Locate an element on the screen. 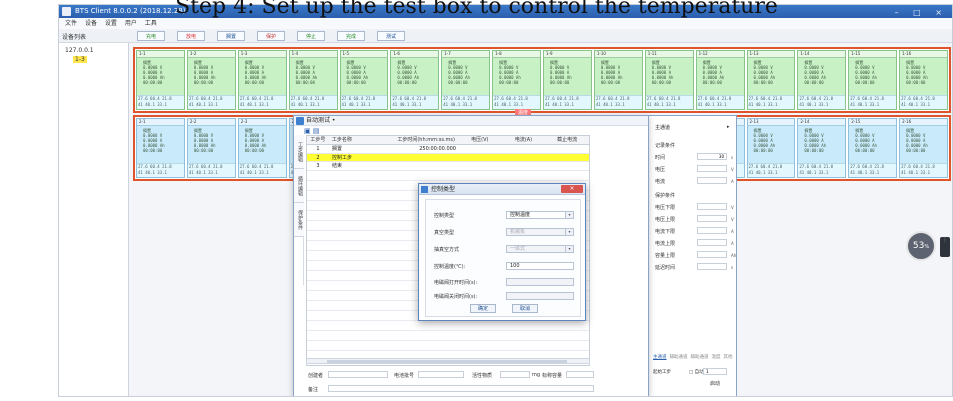  vacuum-type-select: 机械泵 ▾ is located at coordinates (540, 232).